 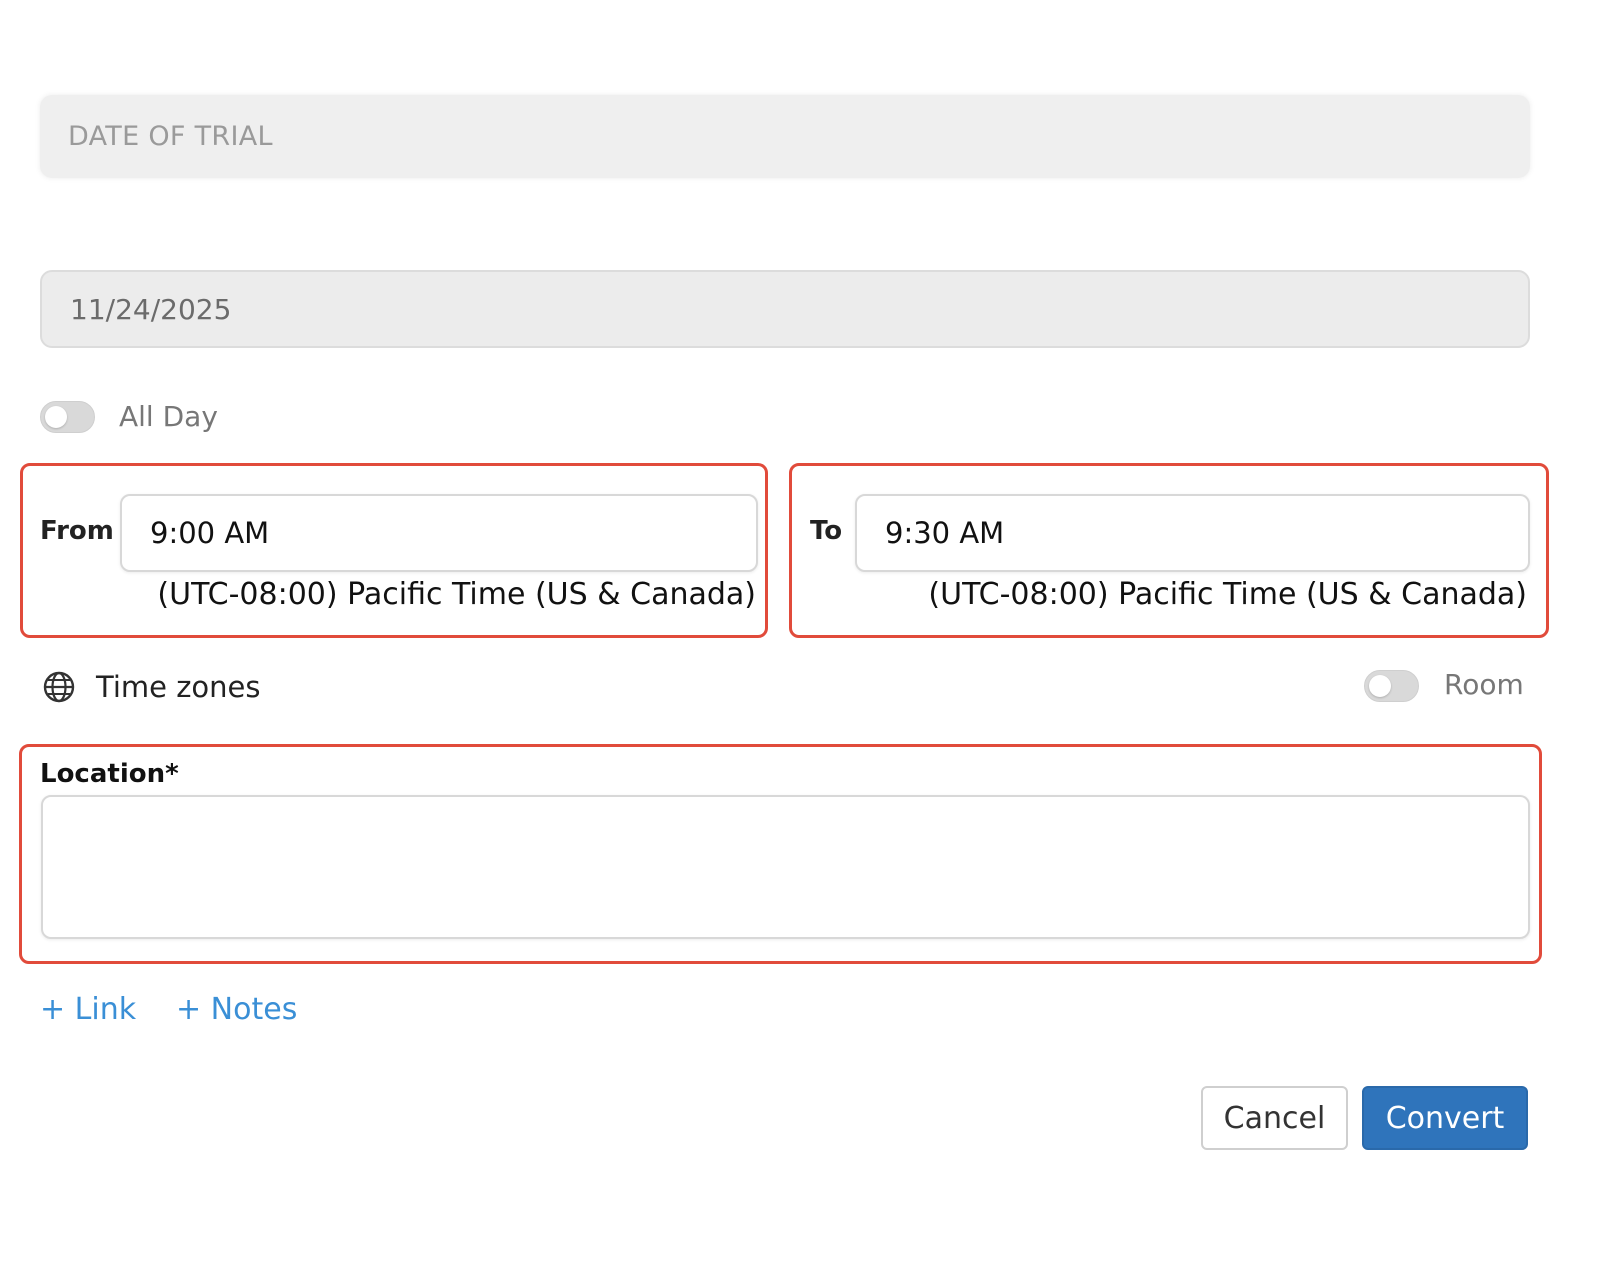 I want to click on add-notes-button: + Notes, so click(x=236, y=1009).